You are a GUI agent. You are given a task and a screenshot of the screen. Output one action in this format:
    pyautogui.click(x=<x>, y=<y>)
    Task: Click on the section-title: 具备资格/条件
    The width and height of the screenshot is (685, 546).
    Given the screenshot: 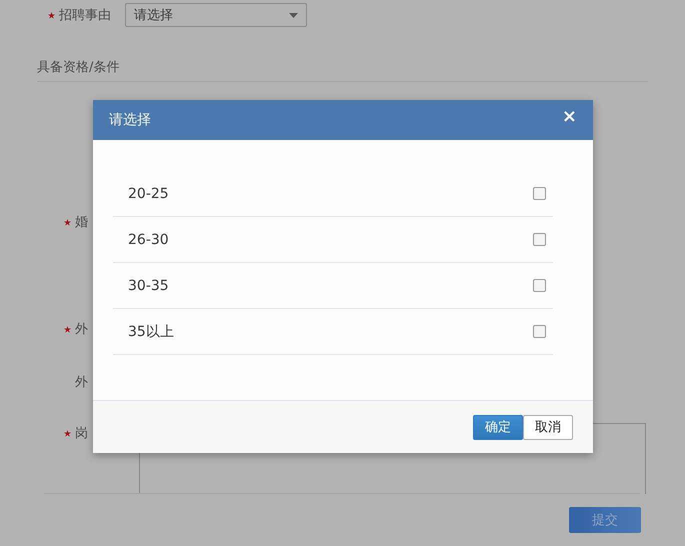 What is the action you would take?
    pyautogui.click(x=342, y=70)
    